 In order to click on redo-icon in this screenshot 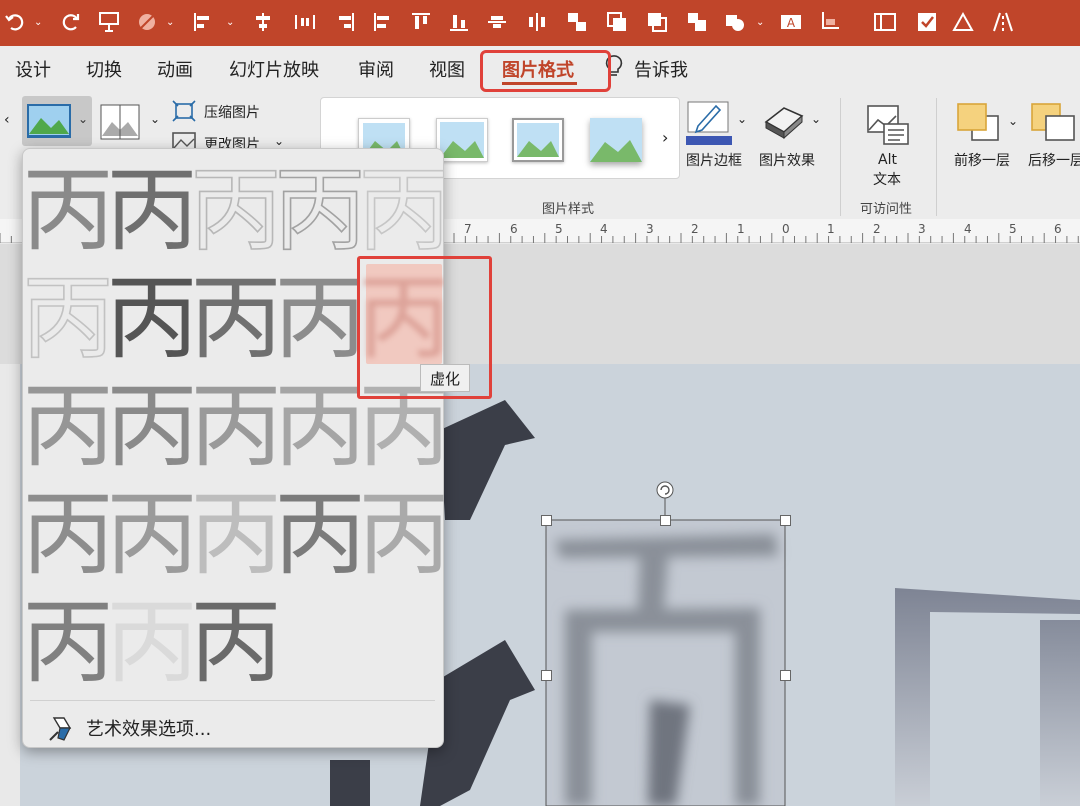, I will do `click(71, 22)`.